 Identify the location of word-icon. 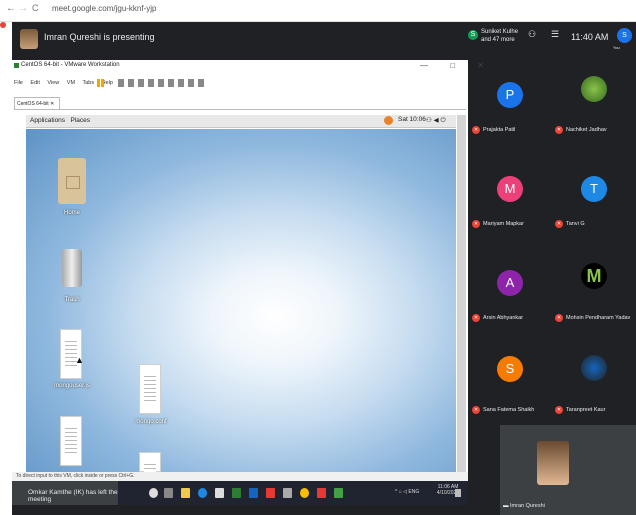
(253, 493).